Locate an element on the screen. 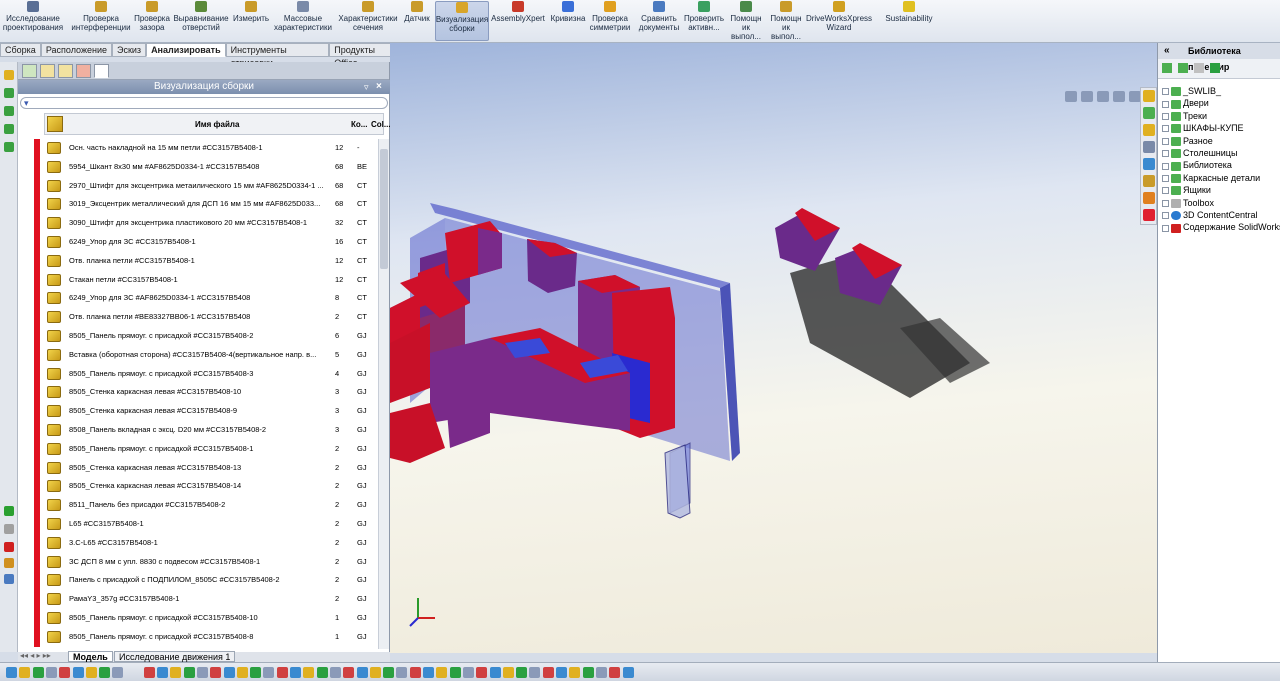 Image resolution: width=1280 pixels, height=681 pixels. component-row: 6249_Упор для ЗС #CC3157B5408-1 16 CT is located at coordinates (198, 242).